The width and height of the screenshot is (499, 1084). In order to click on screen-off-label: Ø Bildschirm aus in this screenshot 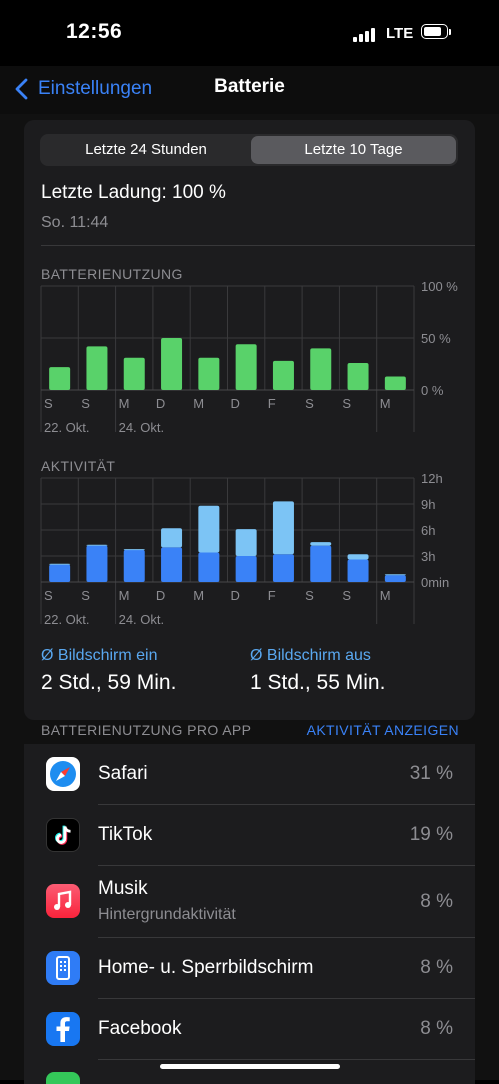, I will do `click(310, 655)`.